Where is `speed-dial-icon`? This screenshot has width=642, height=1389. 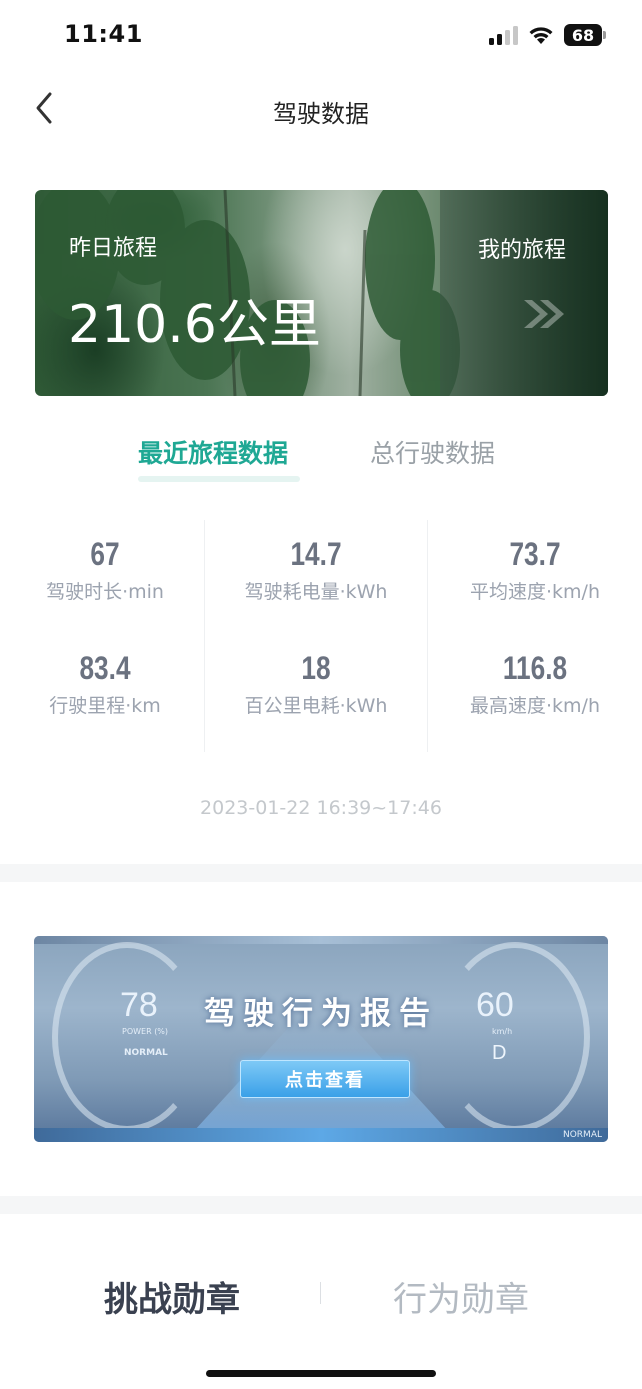
speed-dial-icon is located at coordinates (515, 1037).